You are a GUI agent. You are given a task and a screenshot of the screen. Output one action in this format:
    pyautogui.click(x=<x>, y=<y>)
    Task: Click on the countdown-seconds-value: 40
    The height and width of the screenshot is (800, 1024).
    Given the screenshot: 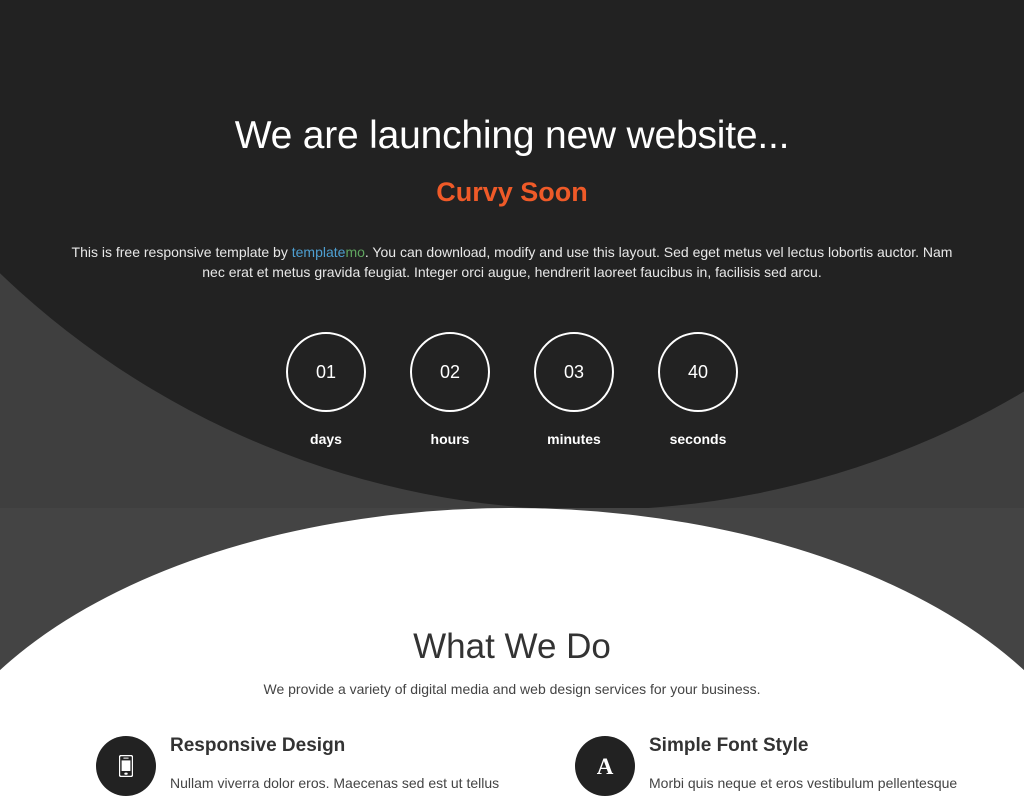 What is the action you would take?
    pyautogui.click(x=698, y=371)
    